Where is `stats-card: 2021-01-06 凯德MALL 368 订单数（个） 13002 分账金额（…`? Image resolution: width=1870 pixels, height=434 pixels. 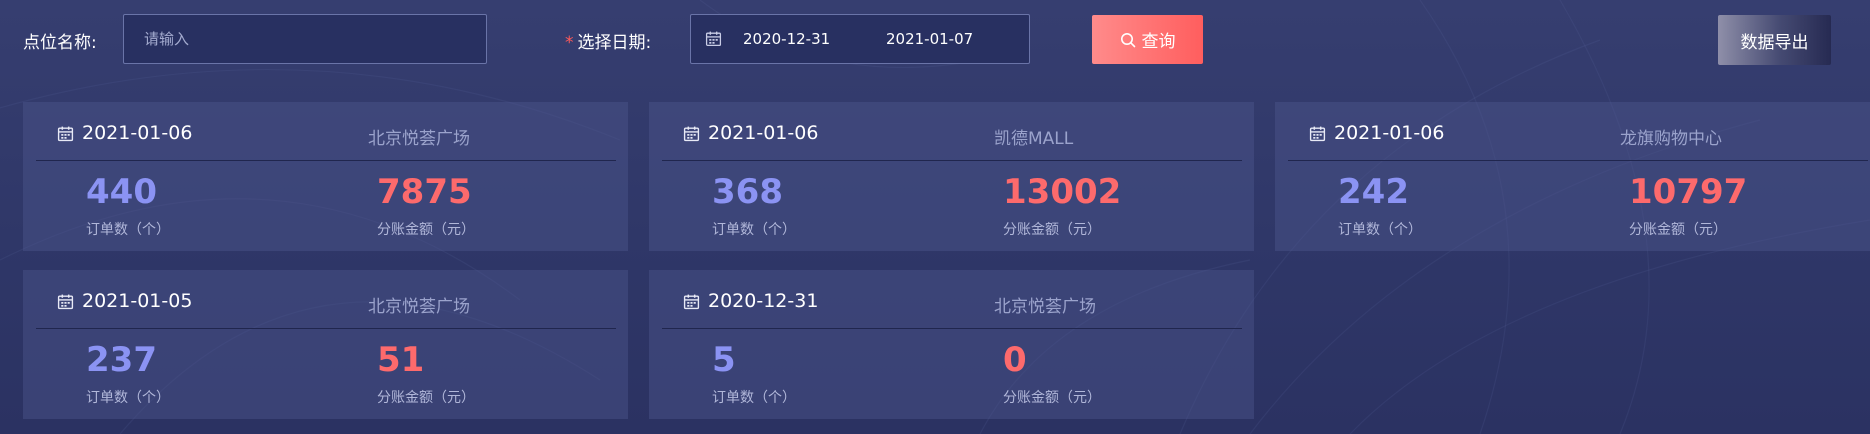
stats-card: 2021-01-06 凯德MALL 368 订单数（个） 13002 分账金额（… is located at coordinates (951, 176).